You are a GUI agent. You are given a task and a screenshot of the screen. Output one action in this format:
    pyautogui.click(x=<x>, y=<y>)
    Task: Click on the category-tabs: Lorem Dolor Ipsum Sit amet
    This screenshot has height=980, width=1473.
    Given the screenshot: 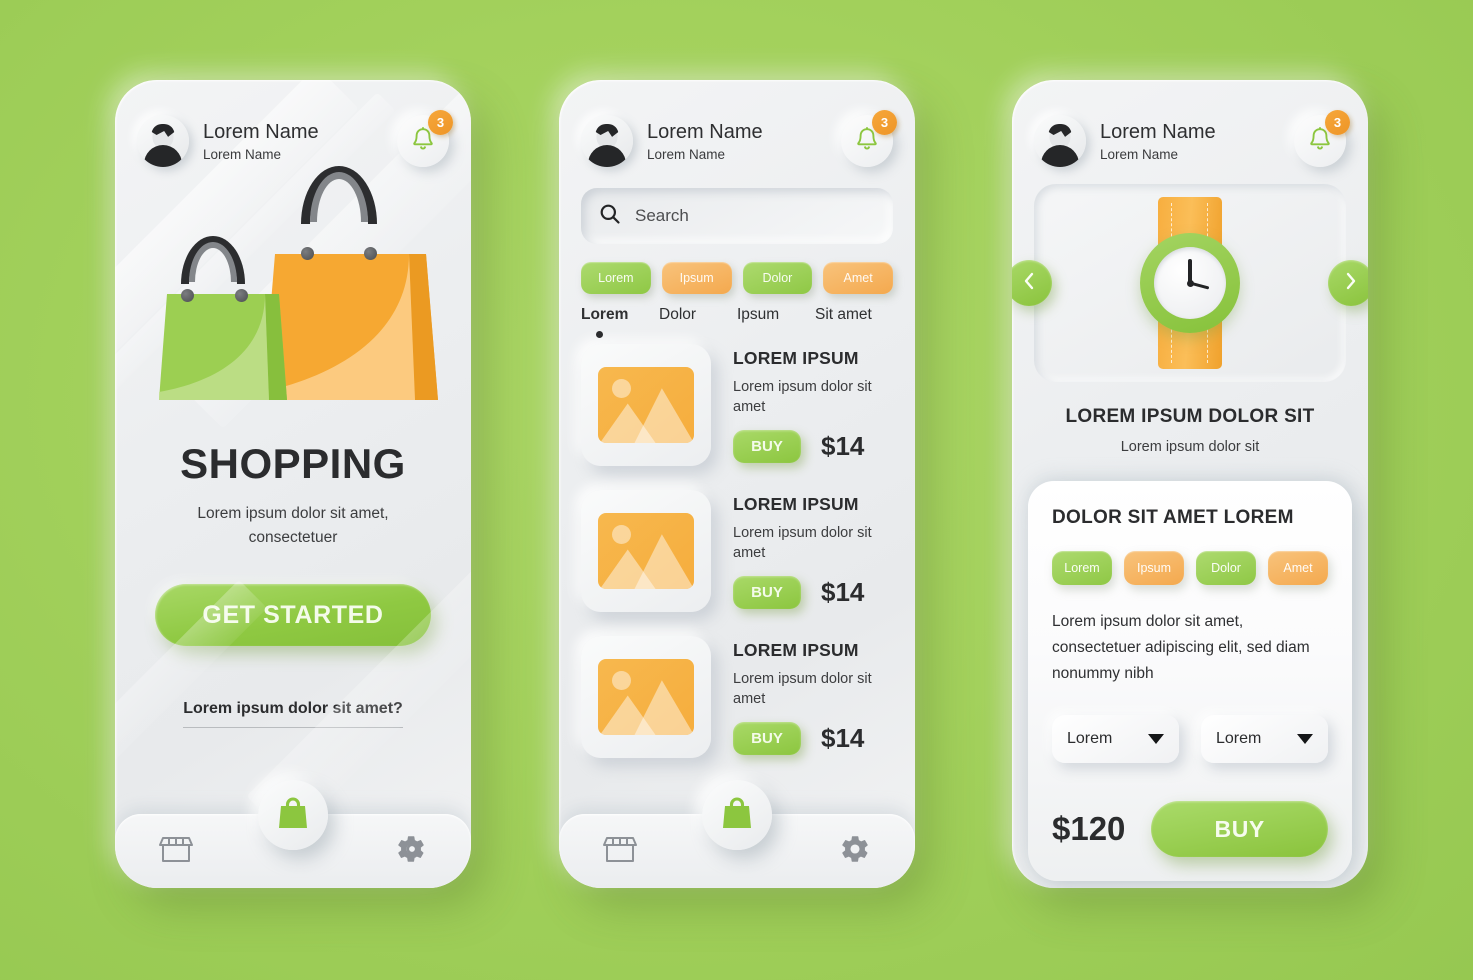 What is the action you would take?
    pyautogui.click(x=737, y=317)
    